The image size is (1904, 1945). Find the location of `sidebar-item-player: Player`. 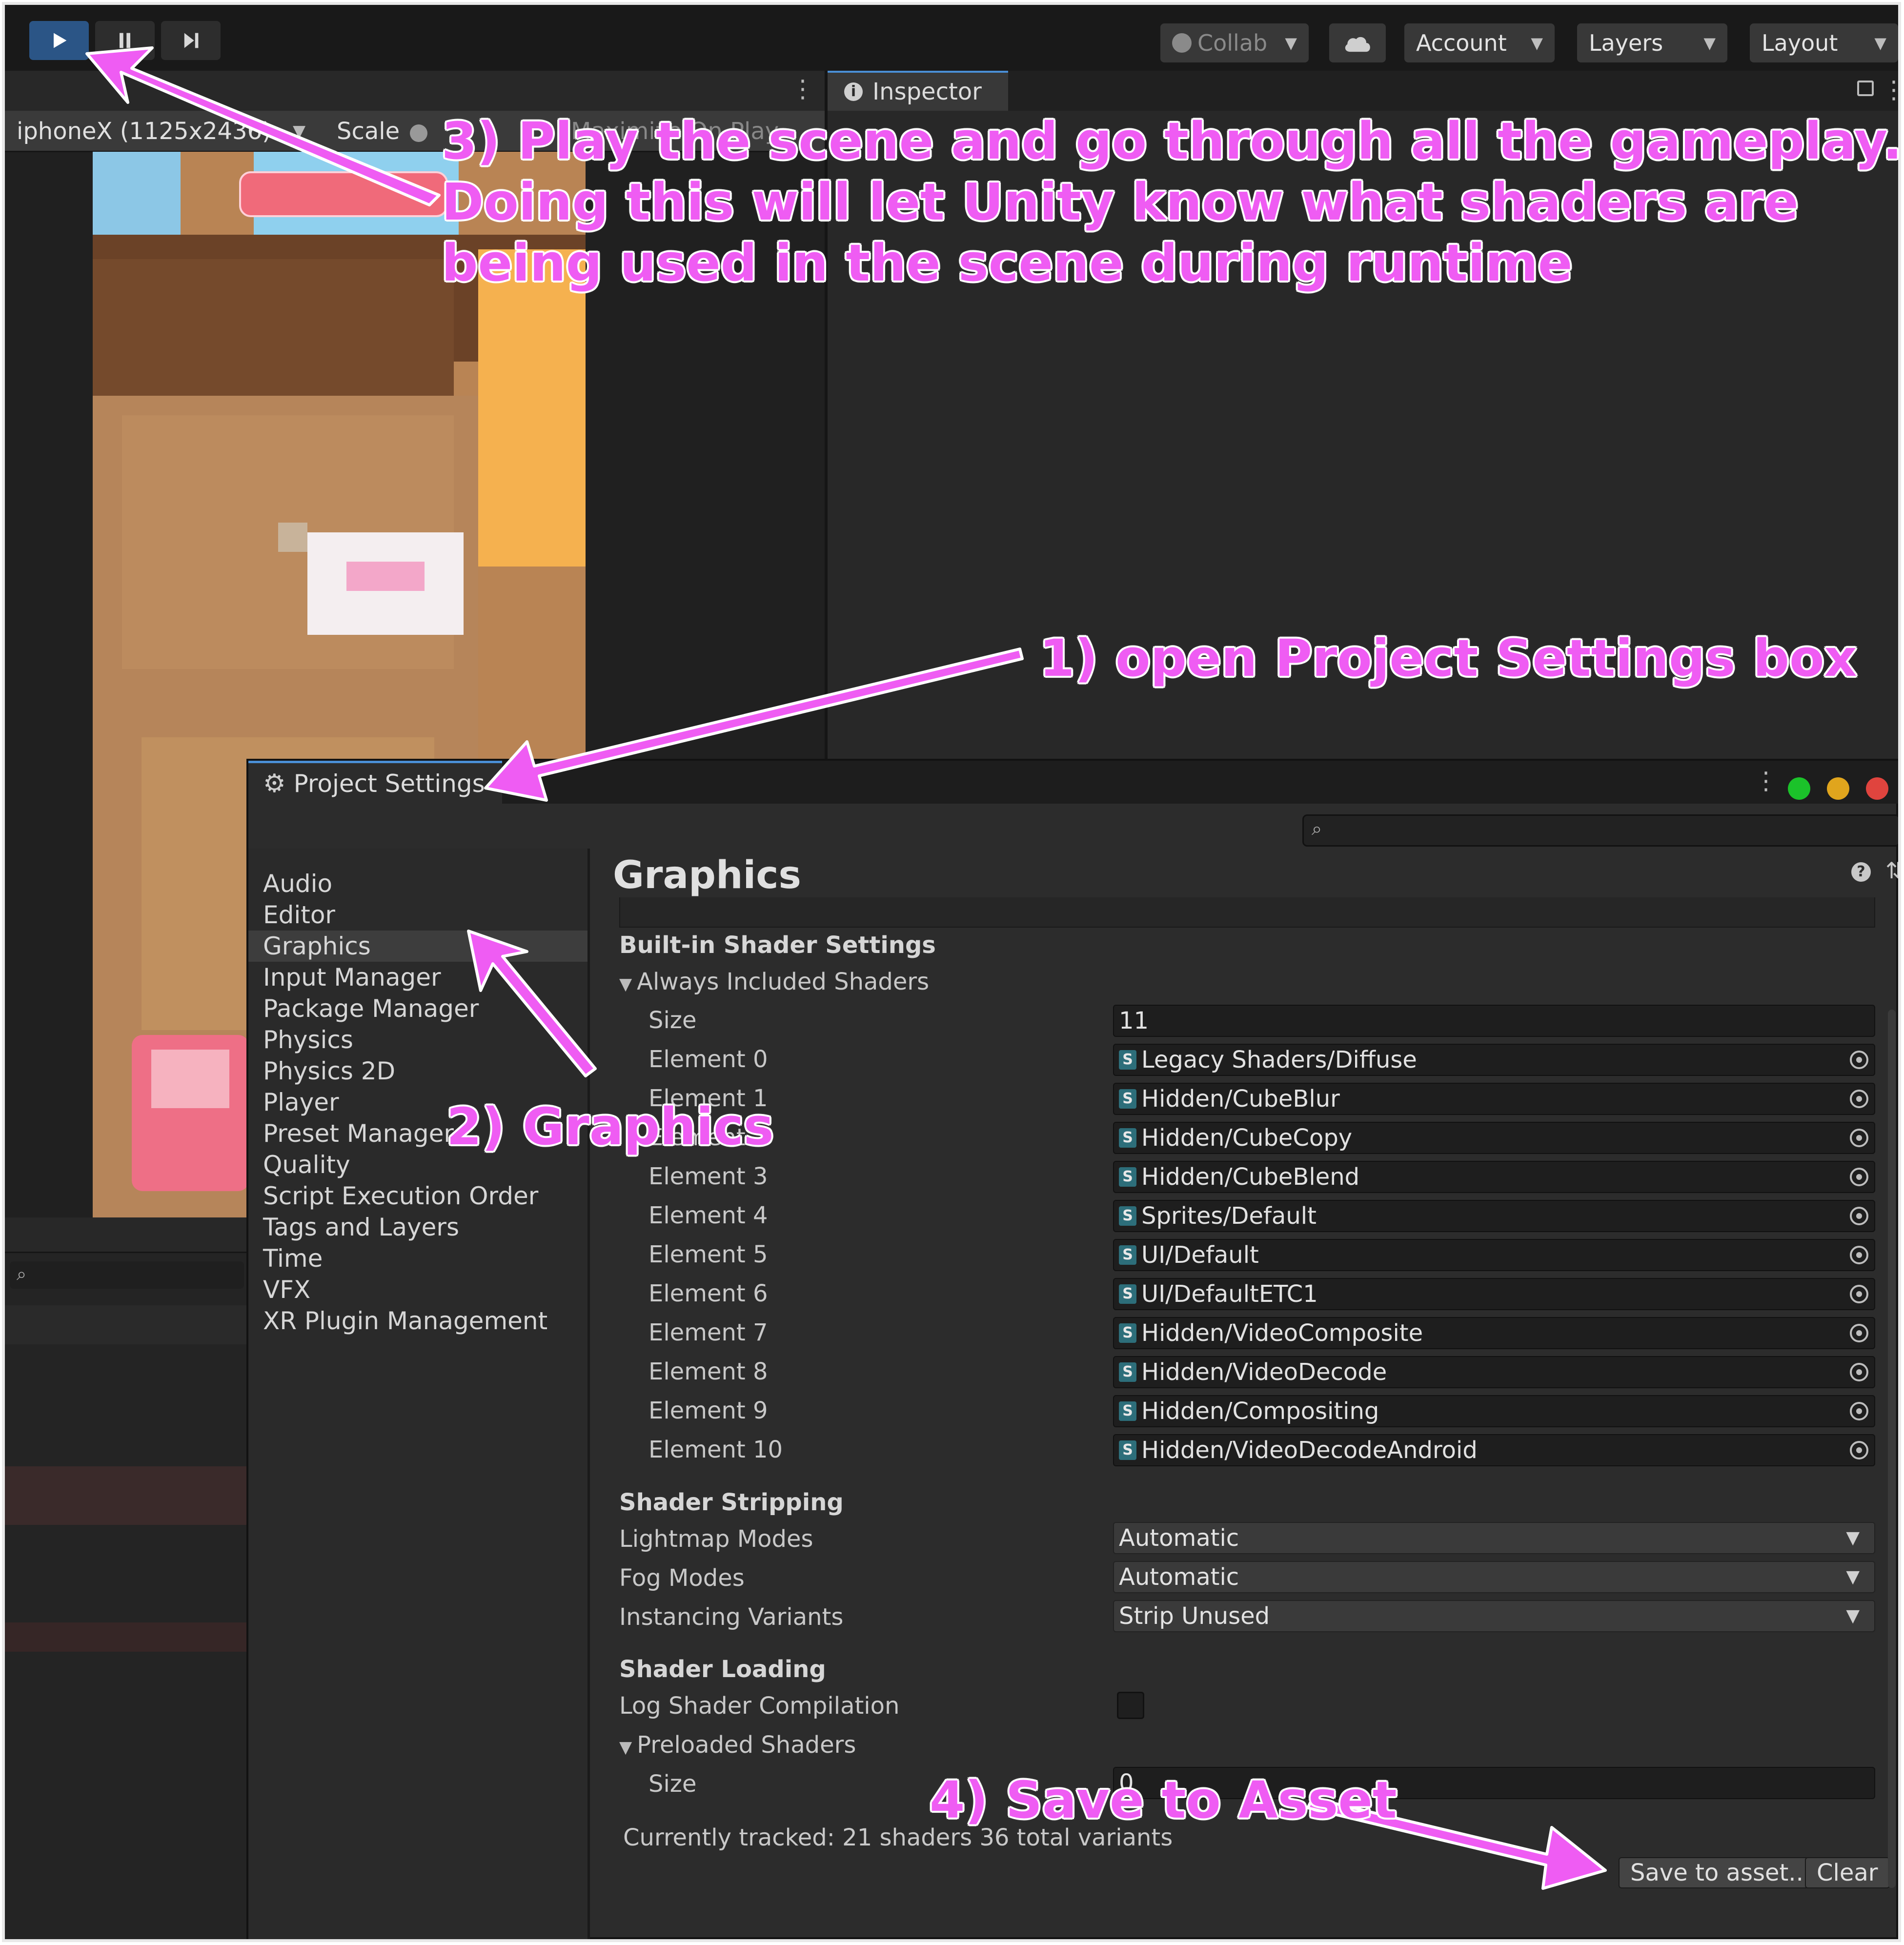

sidebar-item-player: Player is located at coordinates (301, 1102).